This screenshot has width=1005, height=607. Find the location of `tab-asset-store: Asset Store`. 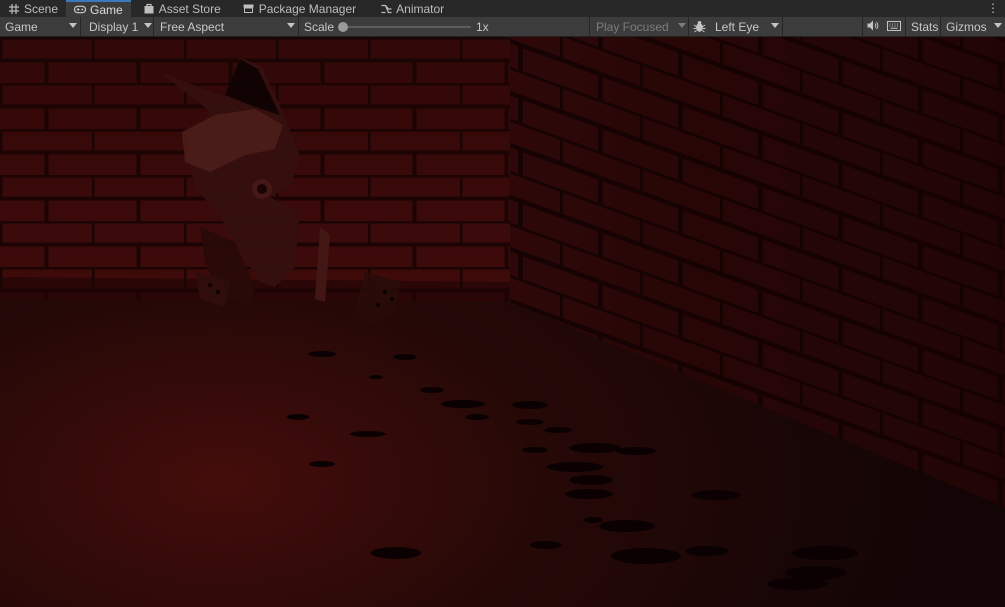

tab-asset-store: Asset Store is located at coordinates (182, 8).